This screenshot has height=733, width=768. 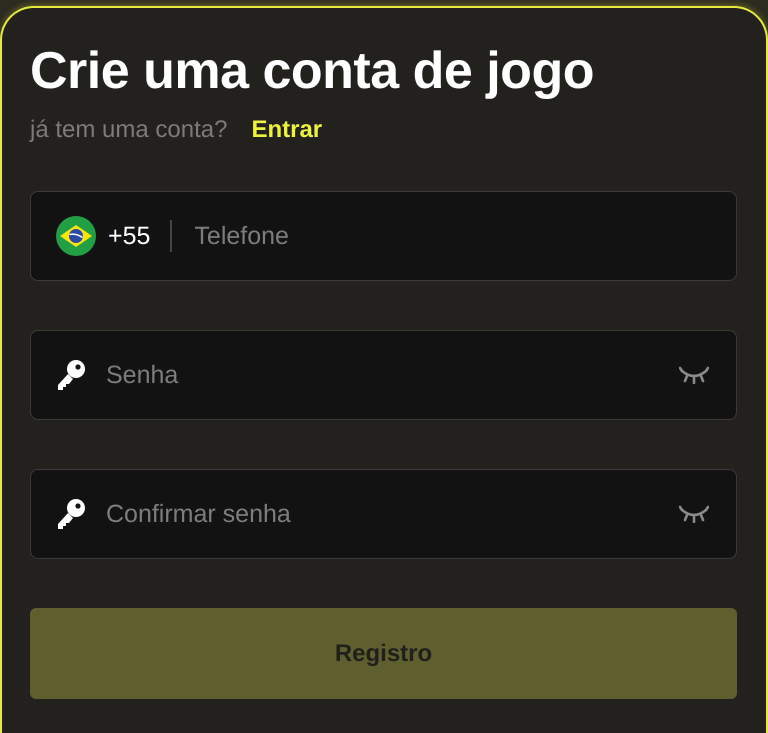 What do you see at coordinates (76, 236) in the screenshot?
I see `brazil-flag-icon` at bounding box center [76, 236].